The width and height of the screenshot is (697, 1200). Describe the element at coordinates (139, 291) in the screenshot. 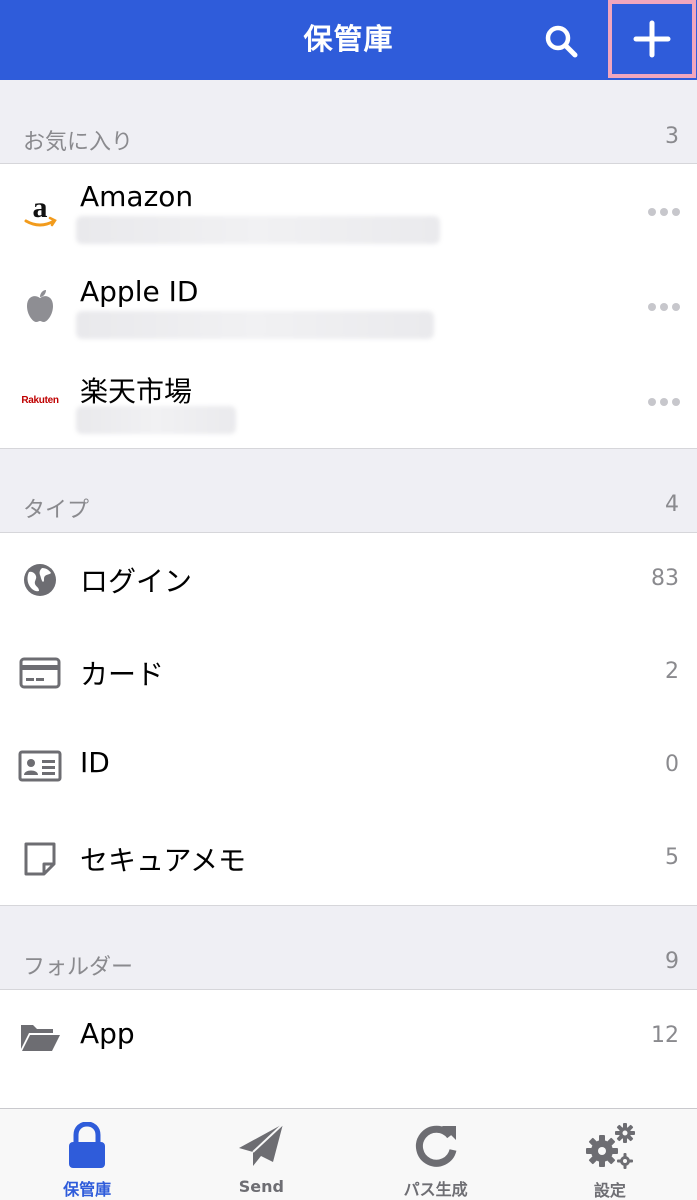

I see `item-title: Apple ID` at that location.